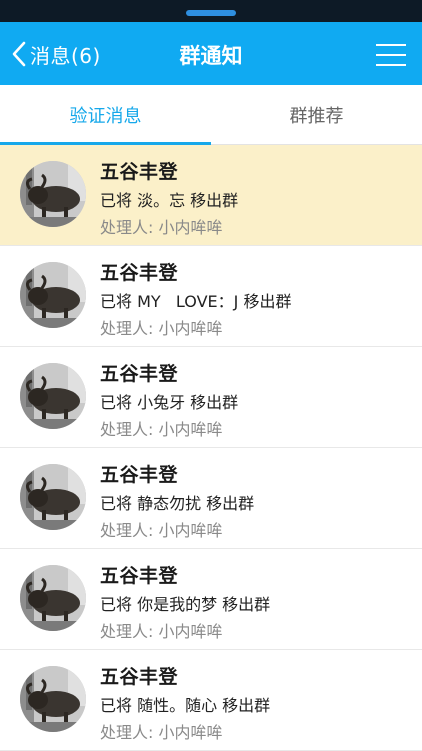  I want to click on tab-group-recommend: 群推荐, so click(316, 115).